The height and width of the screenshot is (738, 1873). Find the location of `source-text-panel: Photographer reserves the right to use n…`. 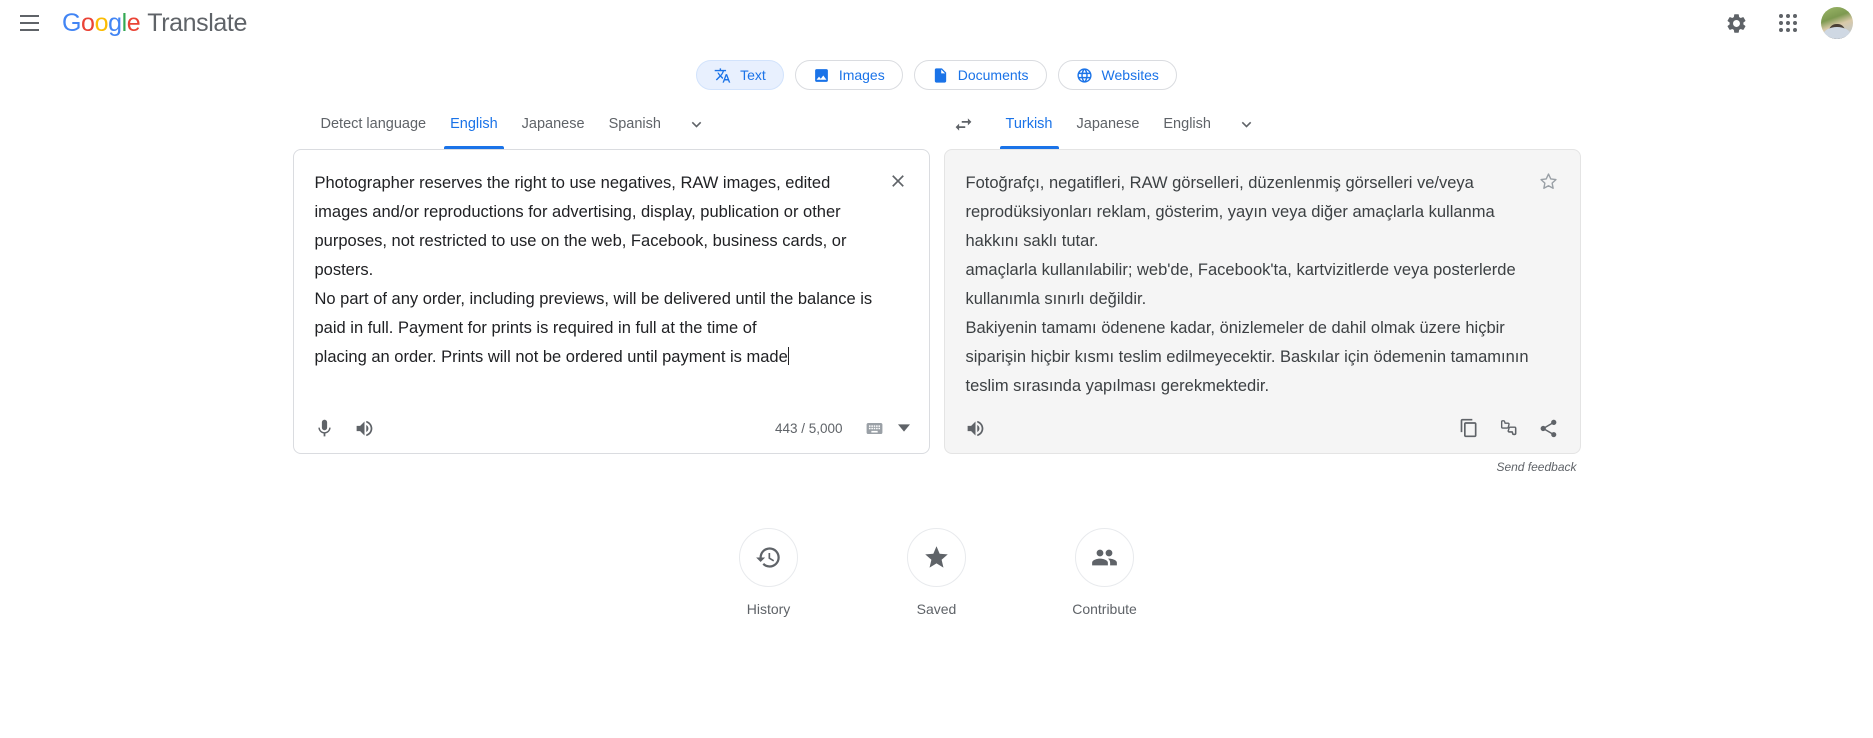

source-text-panel: Photographer reserves the right to use n… is located at coordinates (611, 301).